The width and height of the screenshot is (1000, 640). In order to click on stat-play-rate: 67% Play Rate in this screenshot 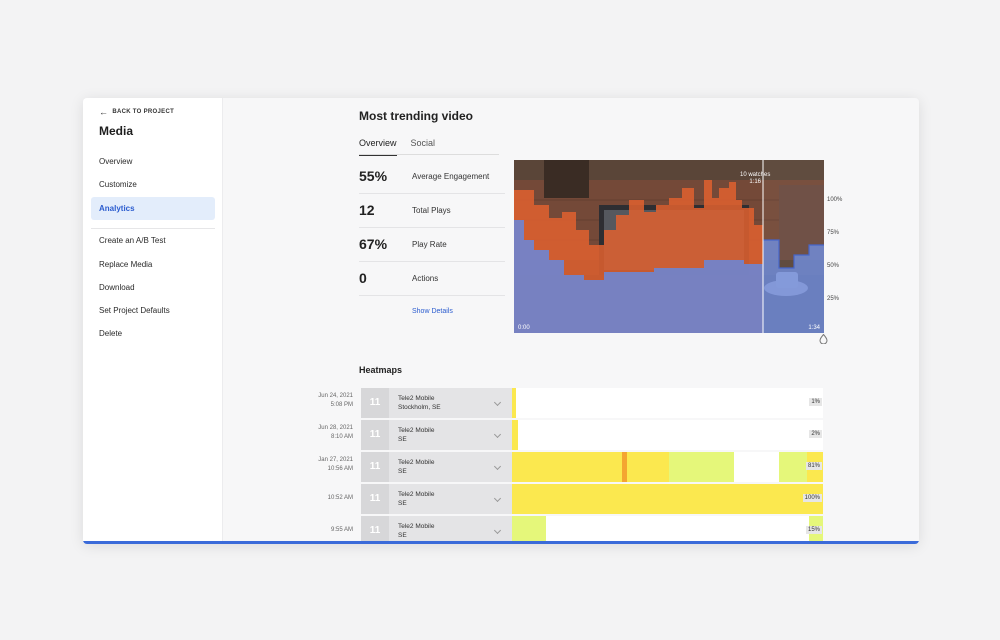, I will do `click(432, 245)`.